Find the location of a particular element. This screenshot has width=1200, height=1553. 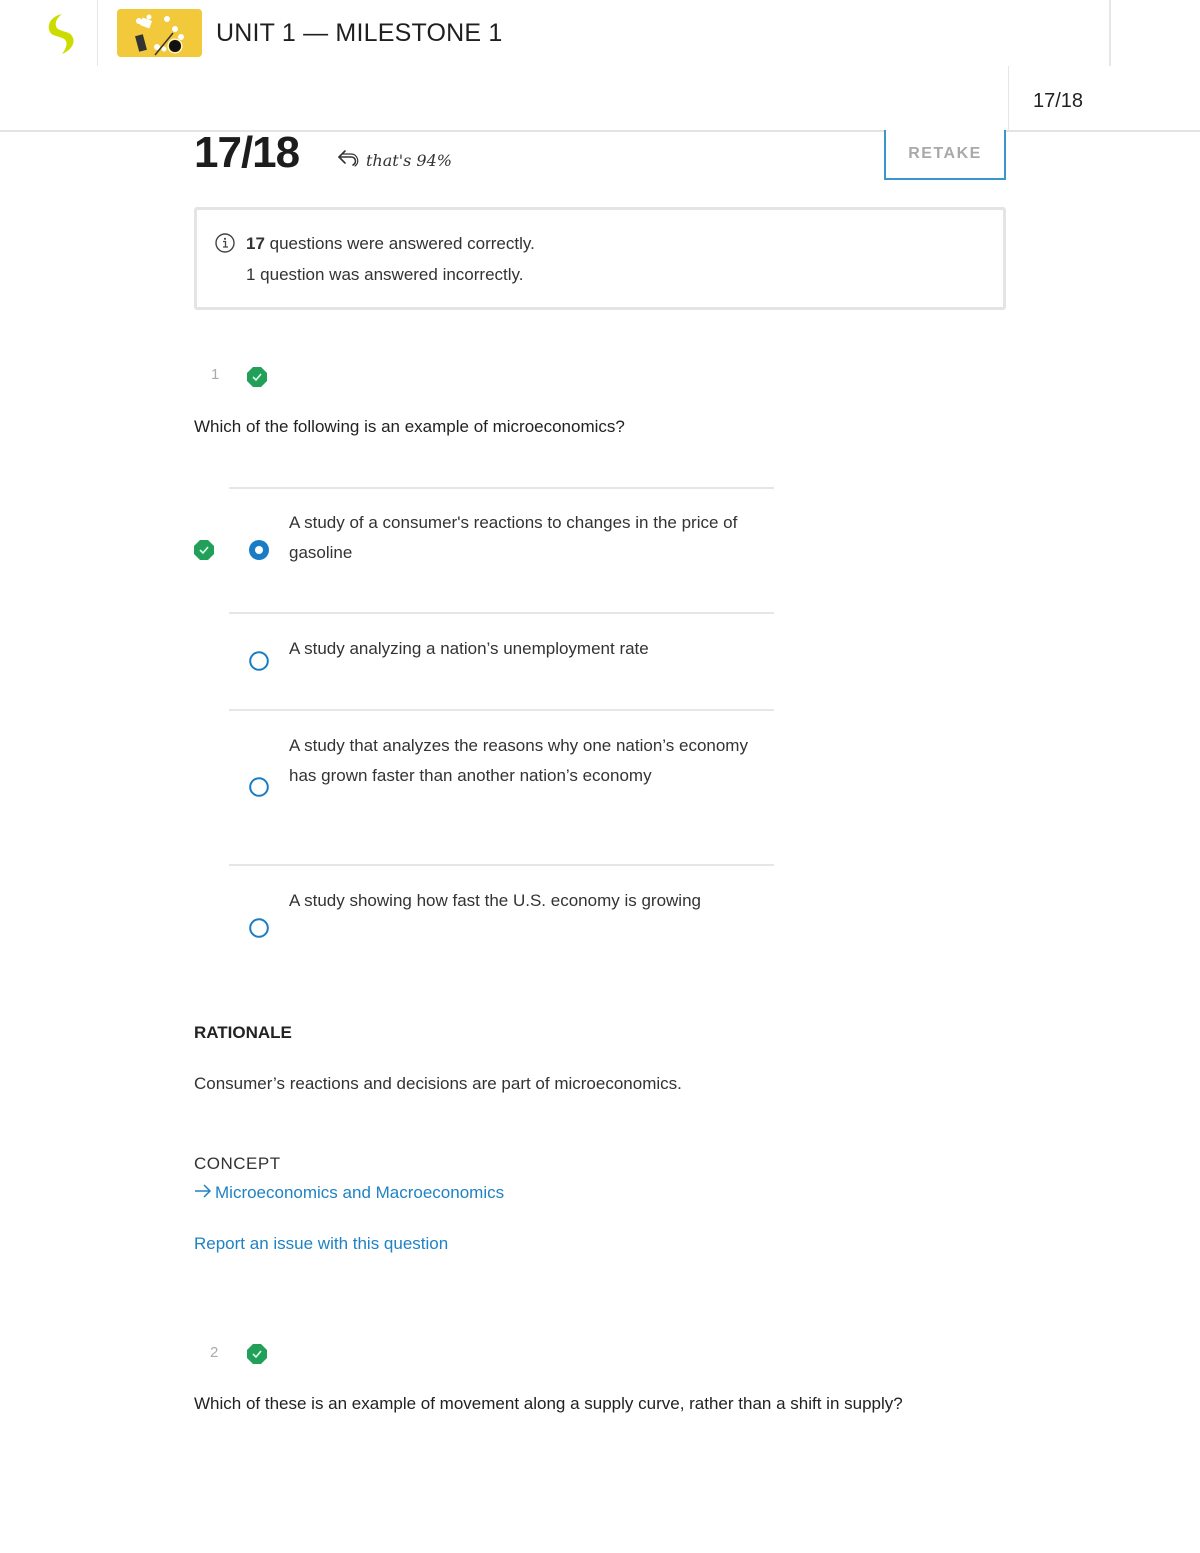

percent-text: that's 94% is located at coordinates (409, 160).